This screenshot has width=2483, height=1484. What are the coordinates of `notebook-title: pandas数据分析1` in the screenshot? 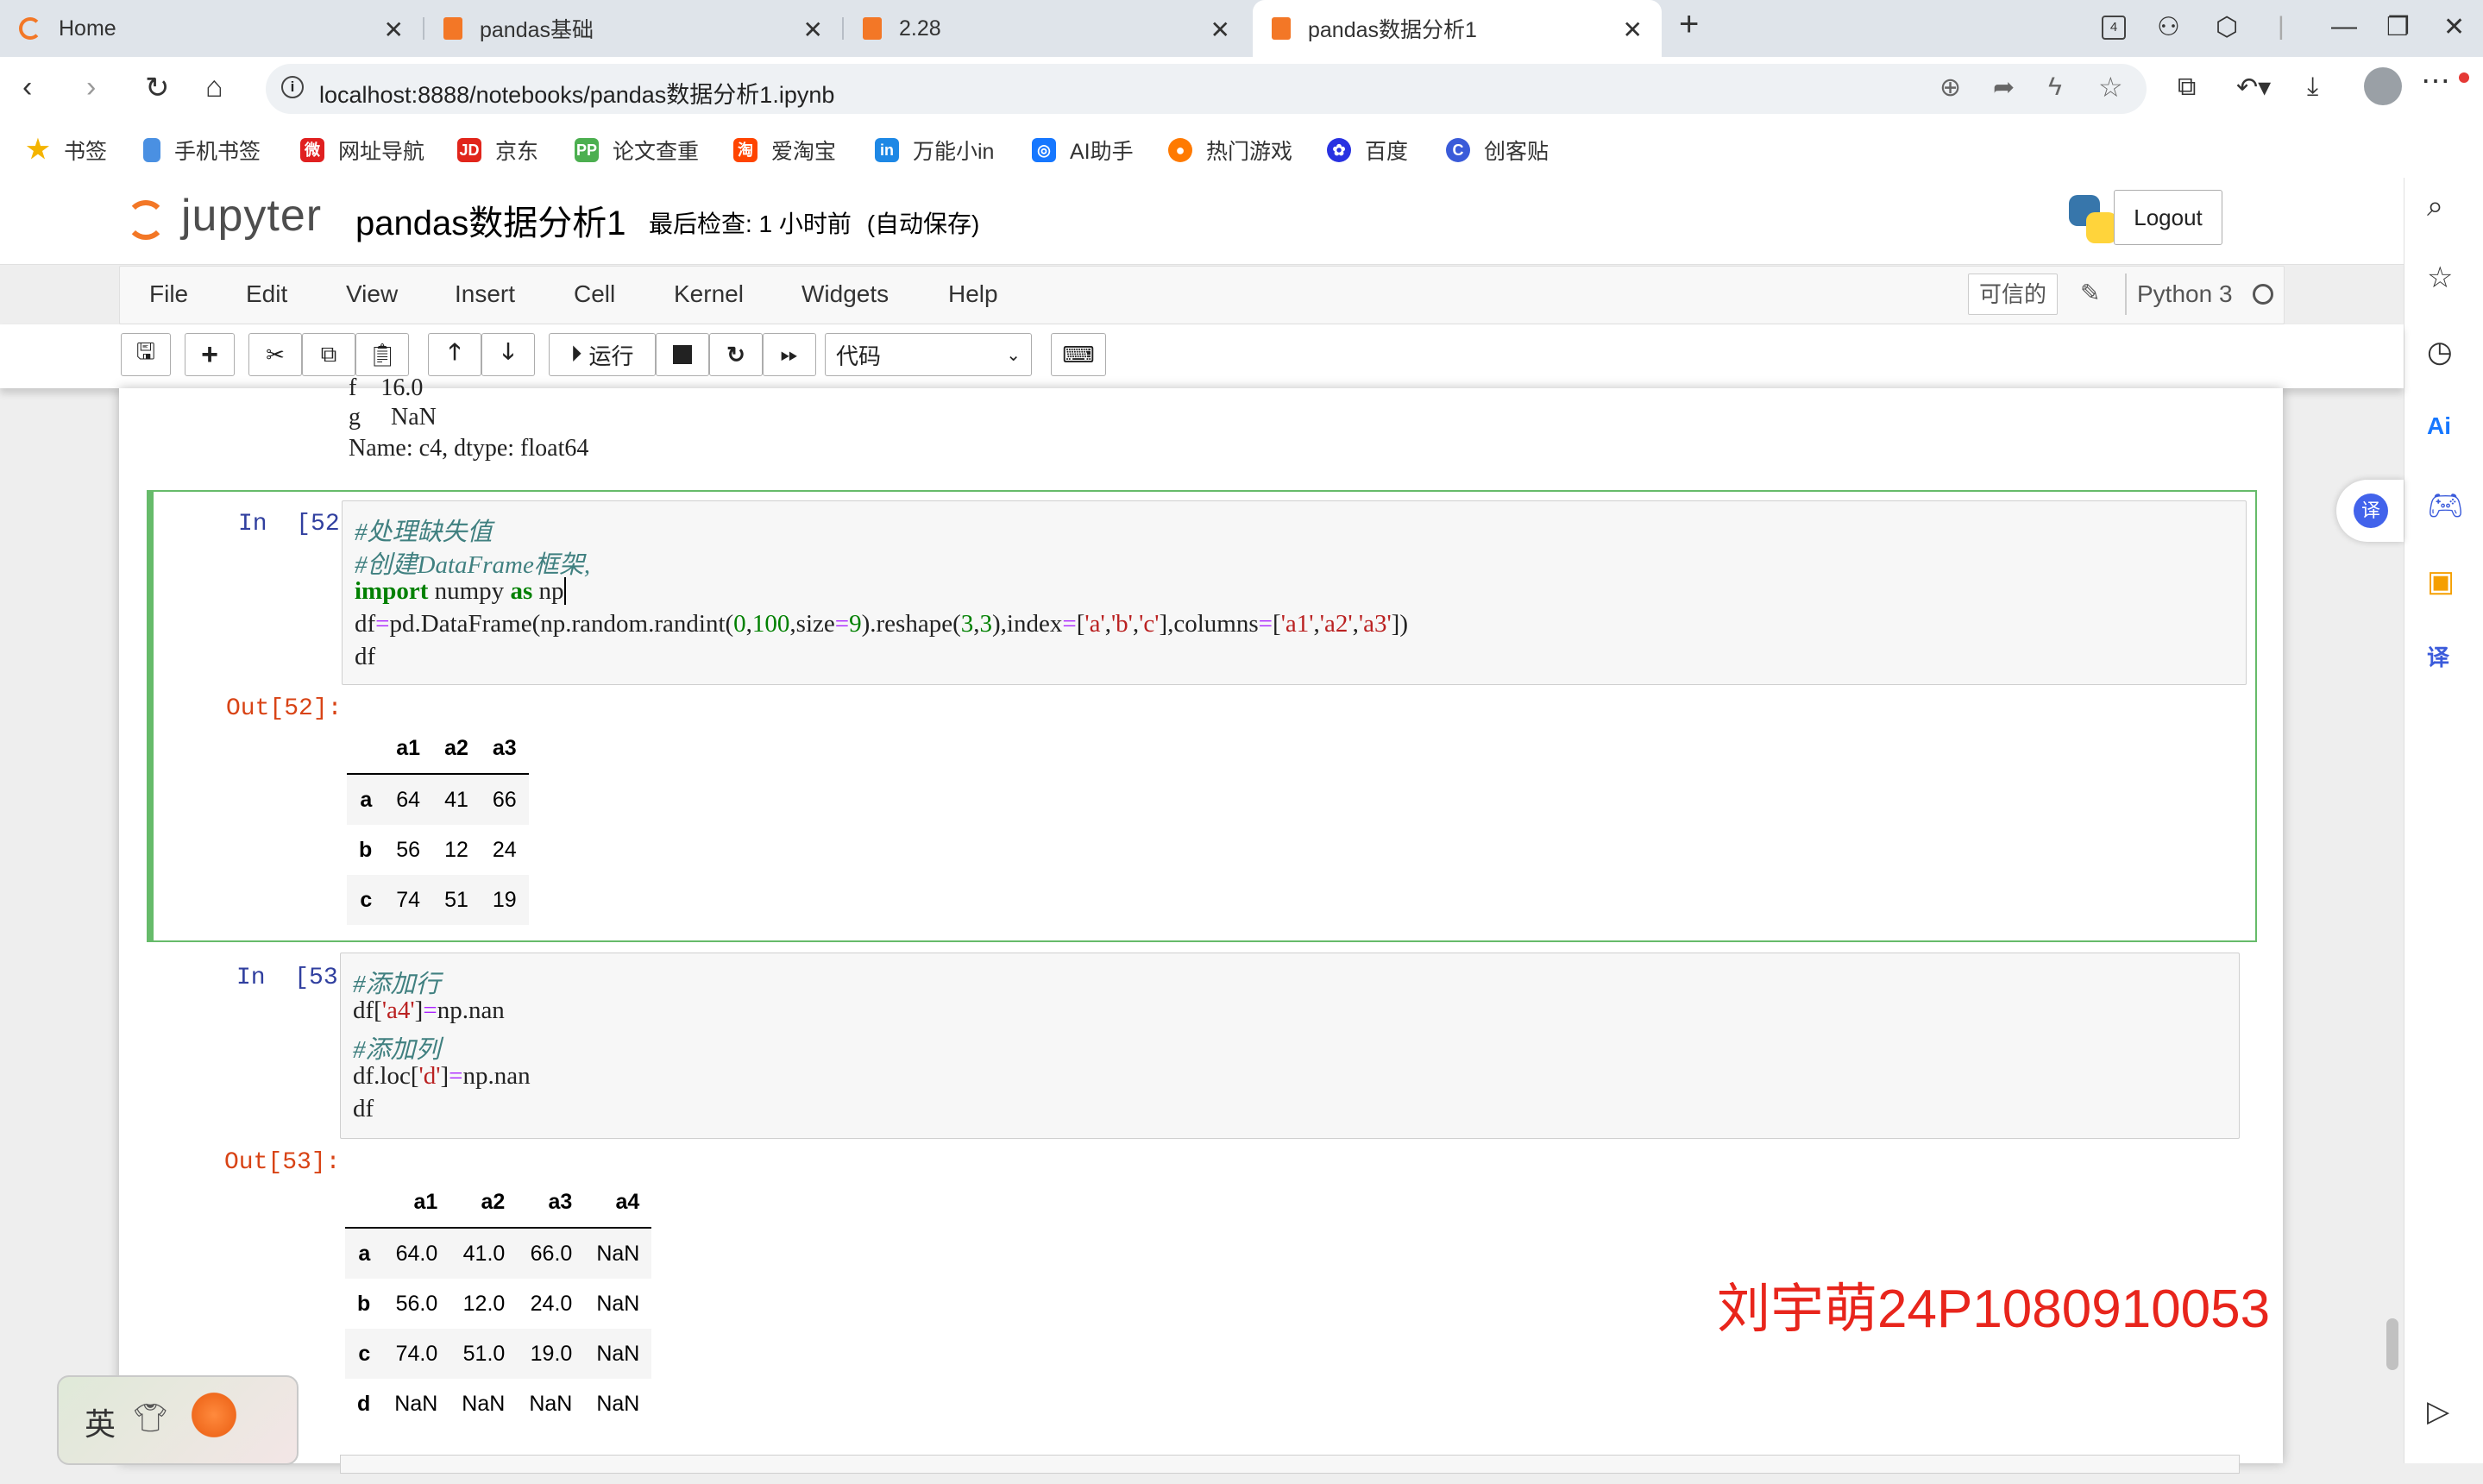 It's located at (490, 220).